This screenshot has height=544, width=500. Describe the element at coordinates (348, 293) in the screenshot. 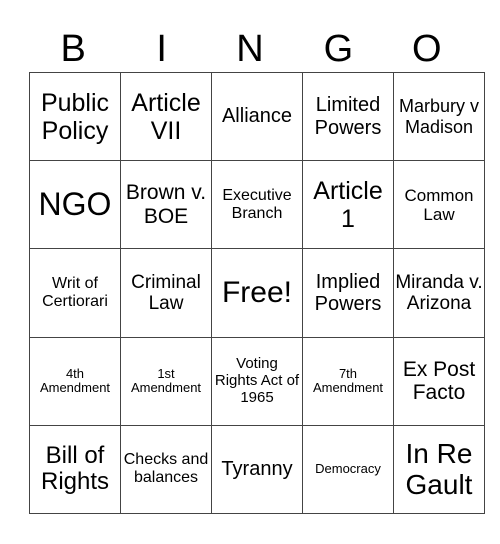

I see `bingo-cell: Implied Powers` at that location.